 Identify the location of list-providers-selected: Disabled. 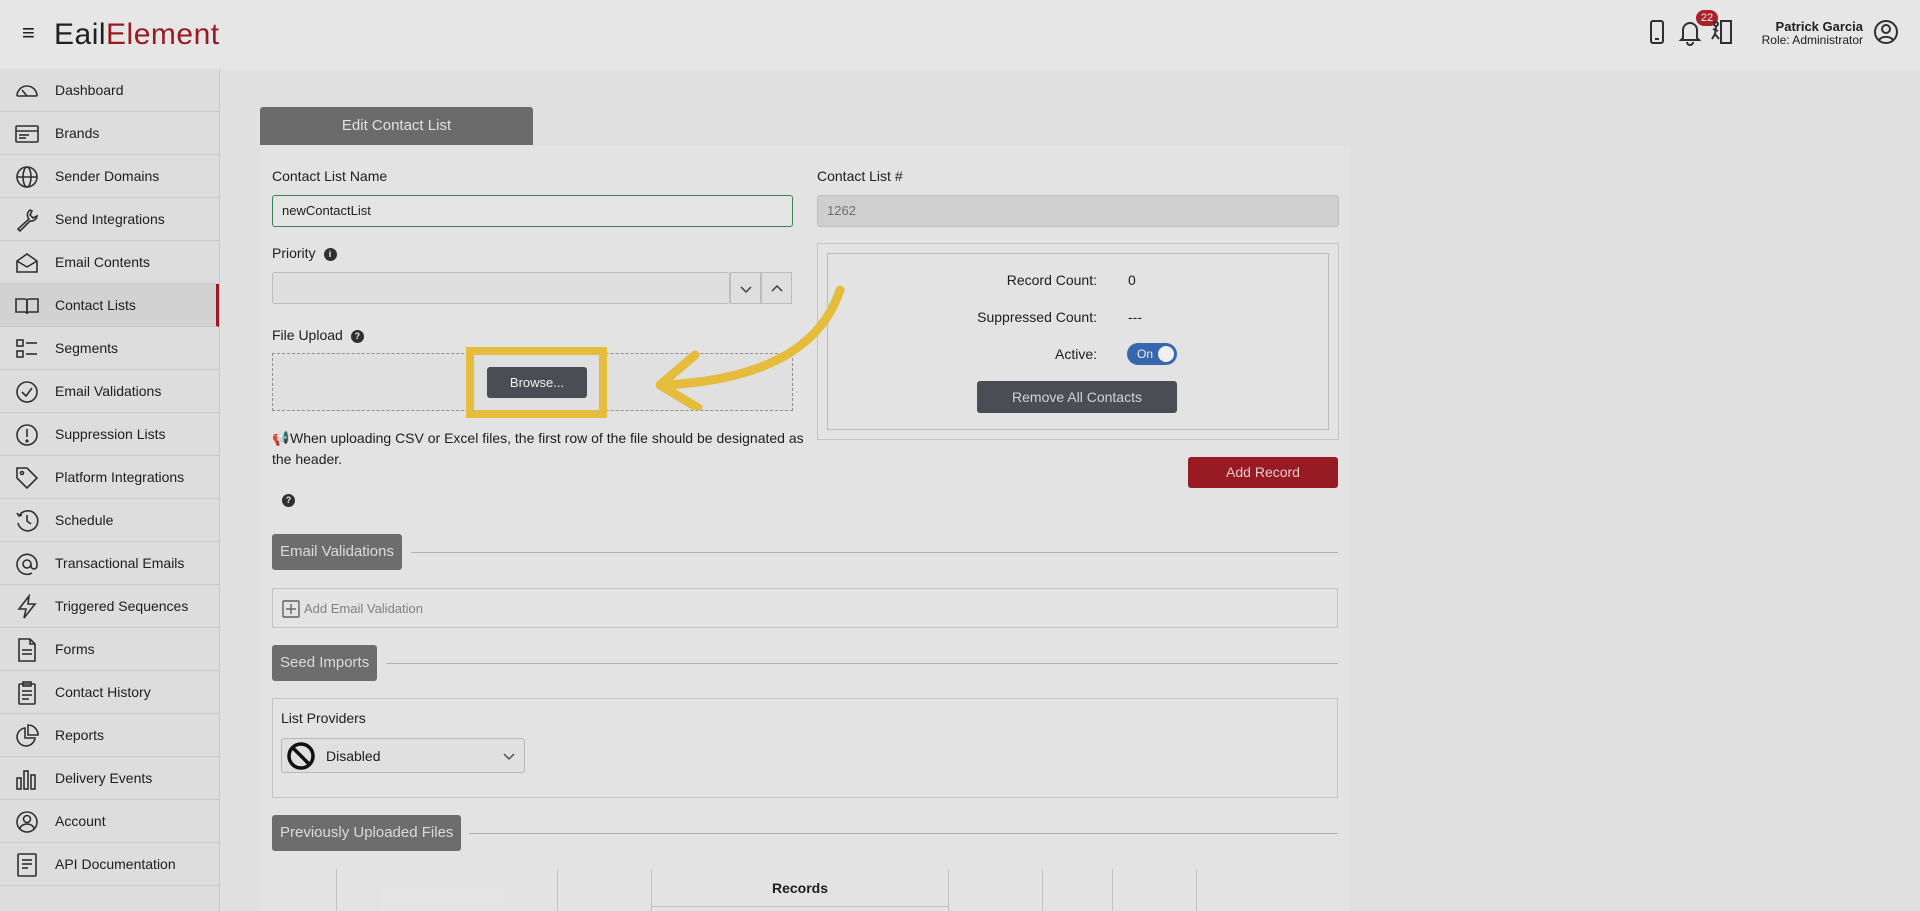
(353, 756).